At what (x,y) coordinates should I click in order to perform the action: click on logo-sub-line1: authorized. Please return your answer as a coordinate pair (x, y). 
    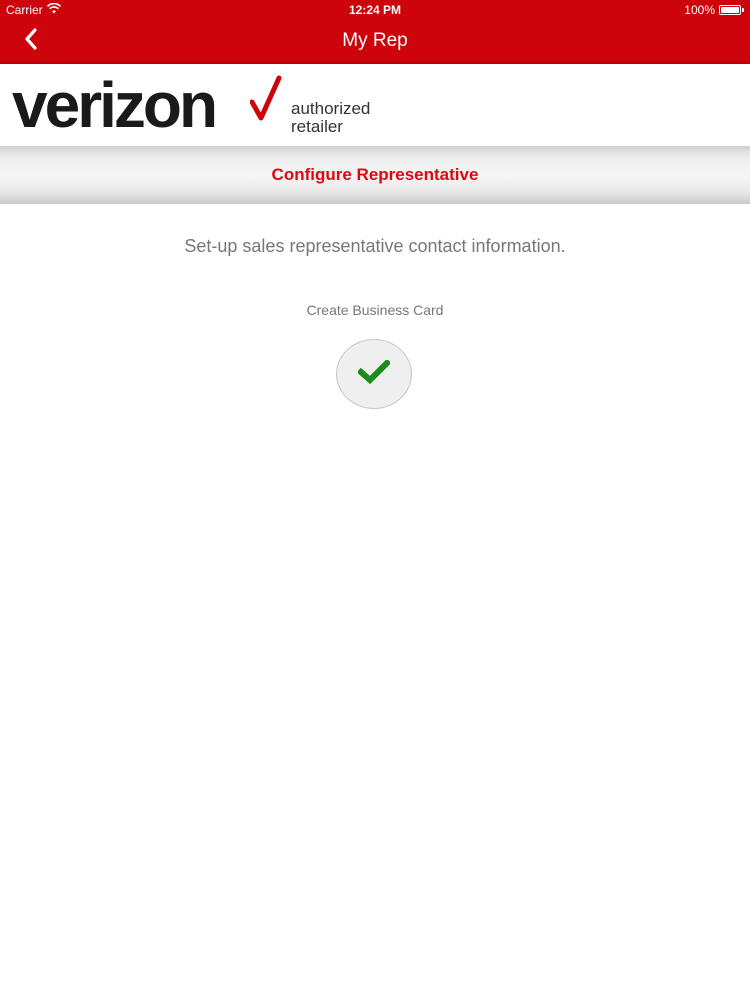
    Looking at the image, I should click on (331, 108).